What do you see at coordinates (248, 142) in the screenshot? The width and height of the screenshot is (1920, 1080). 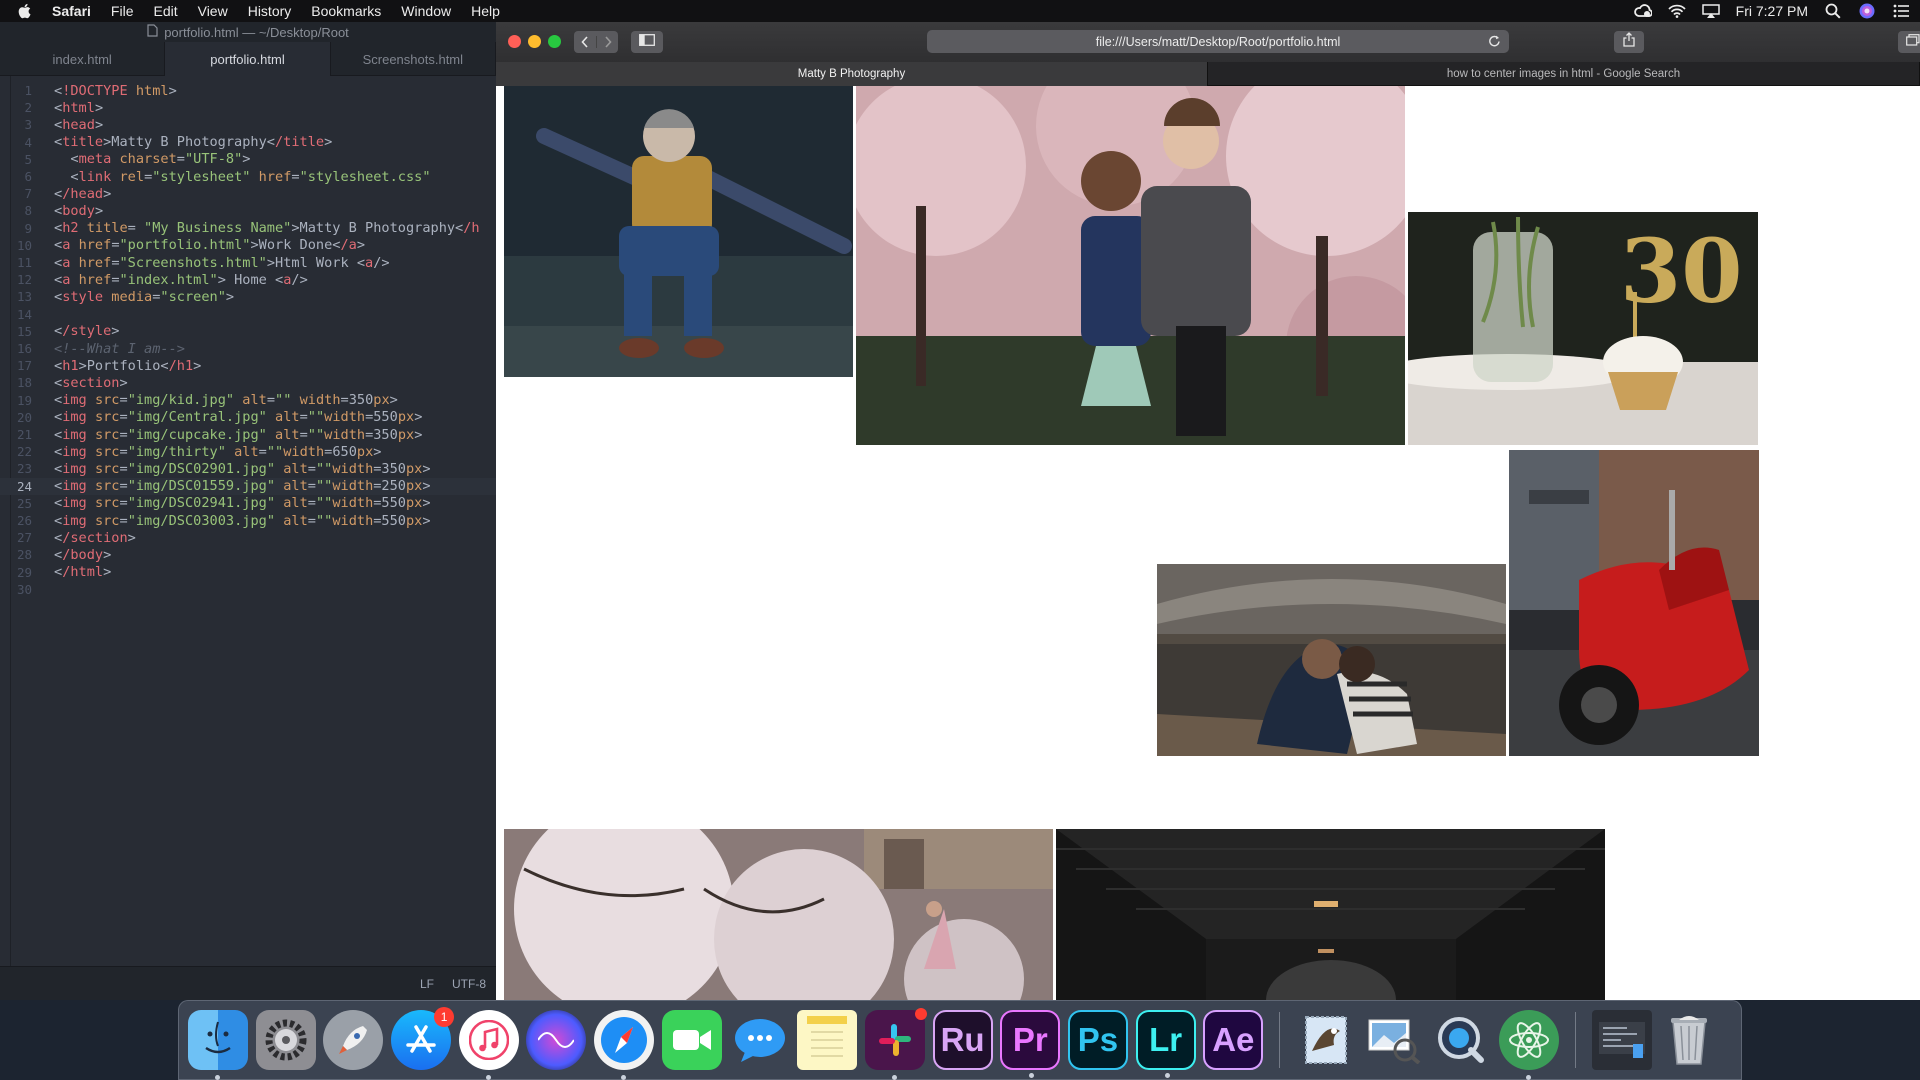 I see `code-line: 4 <title>Matty B Photography</title>` at bounding box center [248, 142].